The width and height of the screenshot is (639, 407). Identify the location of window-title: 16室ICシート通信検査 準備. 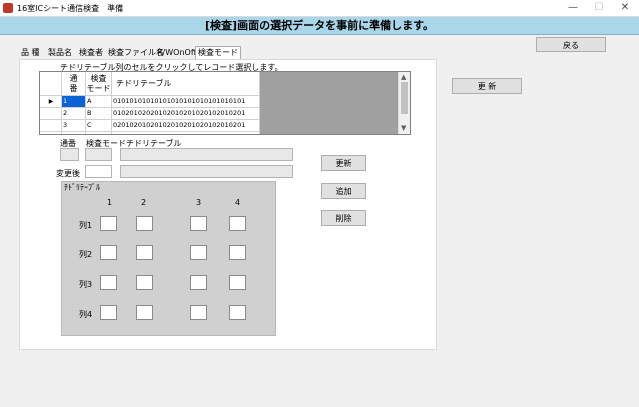
(70, 8).